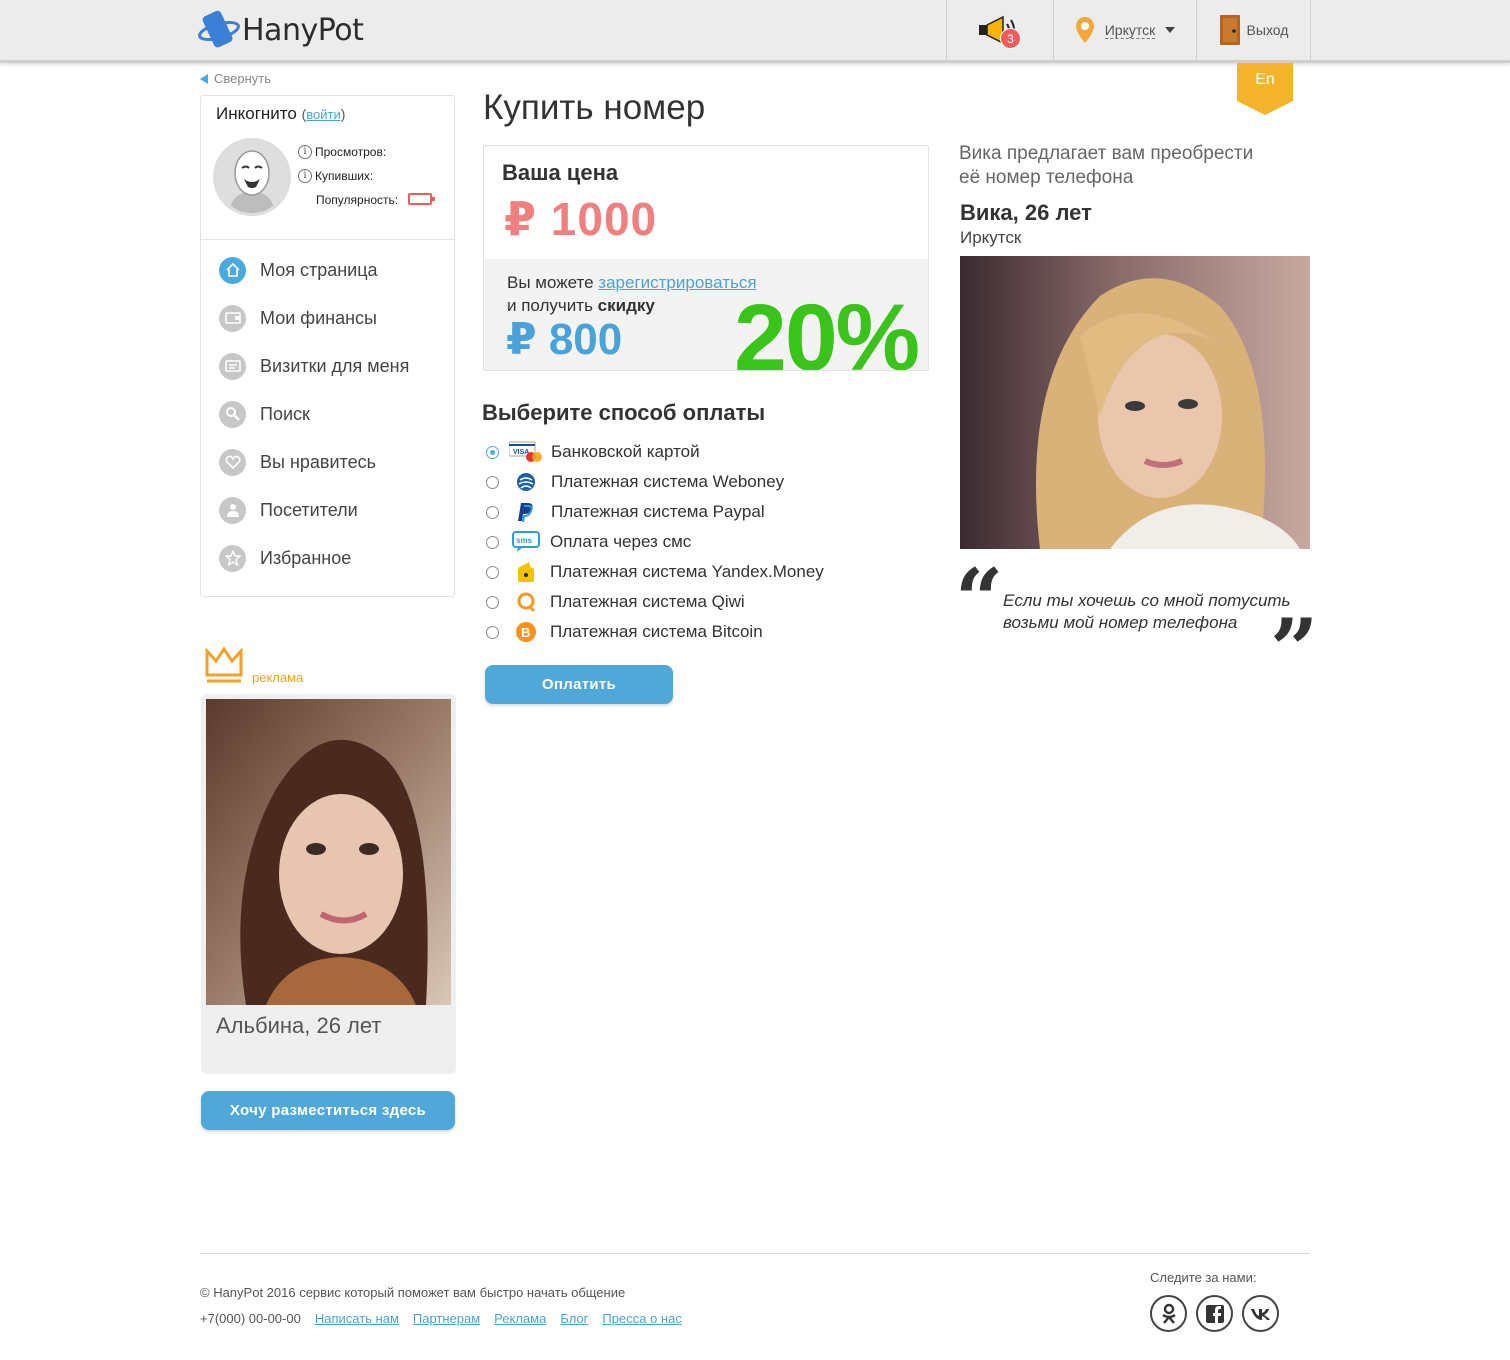  What do you see at coordinates (288, 510) in the screenshot?
I see `sidebar-item-visitors: Посетители` at bounding box center [288, 510].